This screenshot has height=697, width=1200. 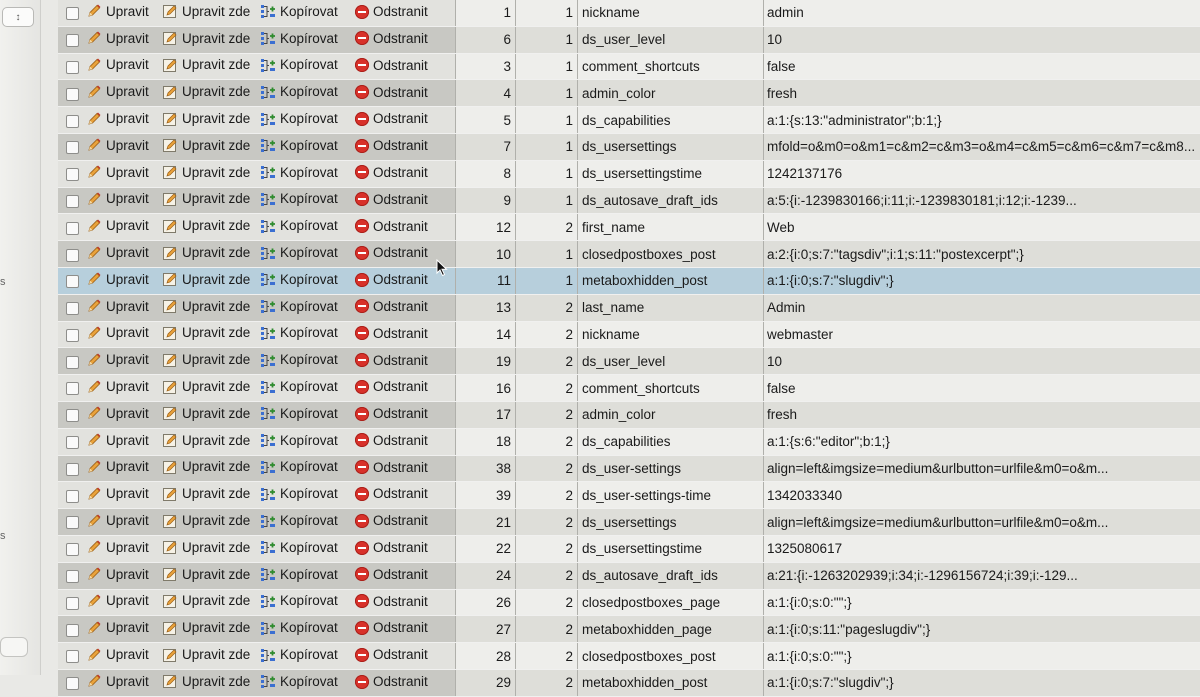 What do you see at coordinates (18, 17) in the screenshot?
I see `panel-stepper: ↕` at bounding box center [18, 17].